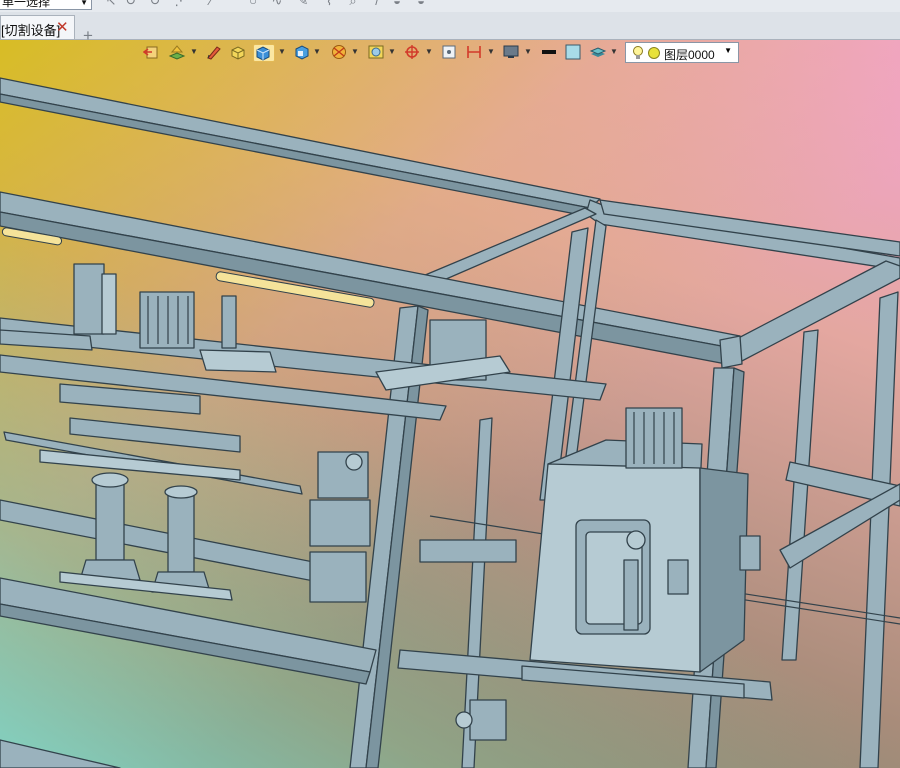 This screenshot has height=768, width=900. I want to click on exit-view-icon, so click(152, 53).